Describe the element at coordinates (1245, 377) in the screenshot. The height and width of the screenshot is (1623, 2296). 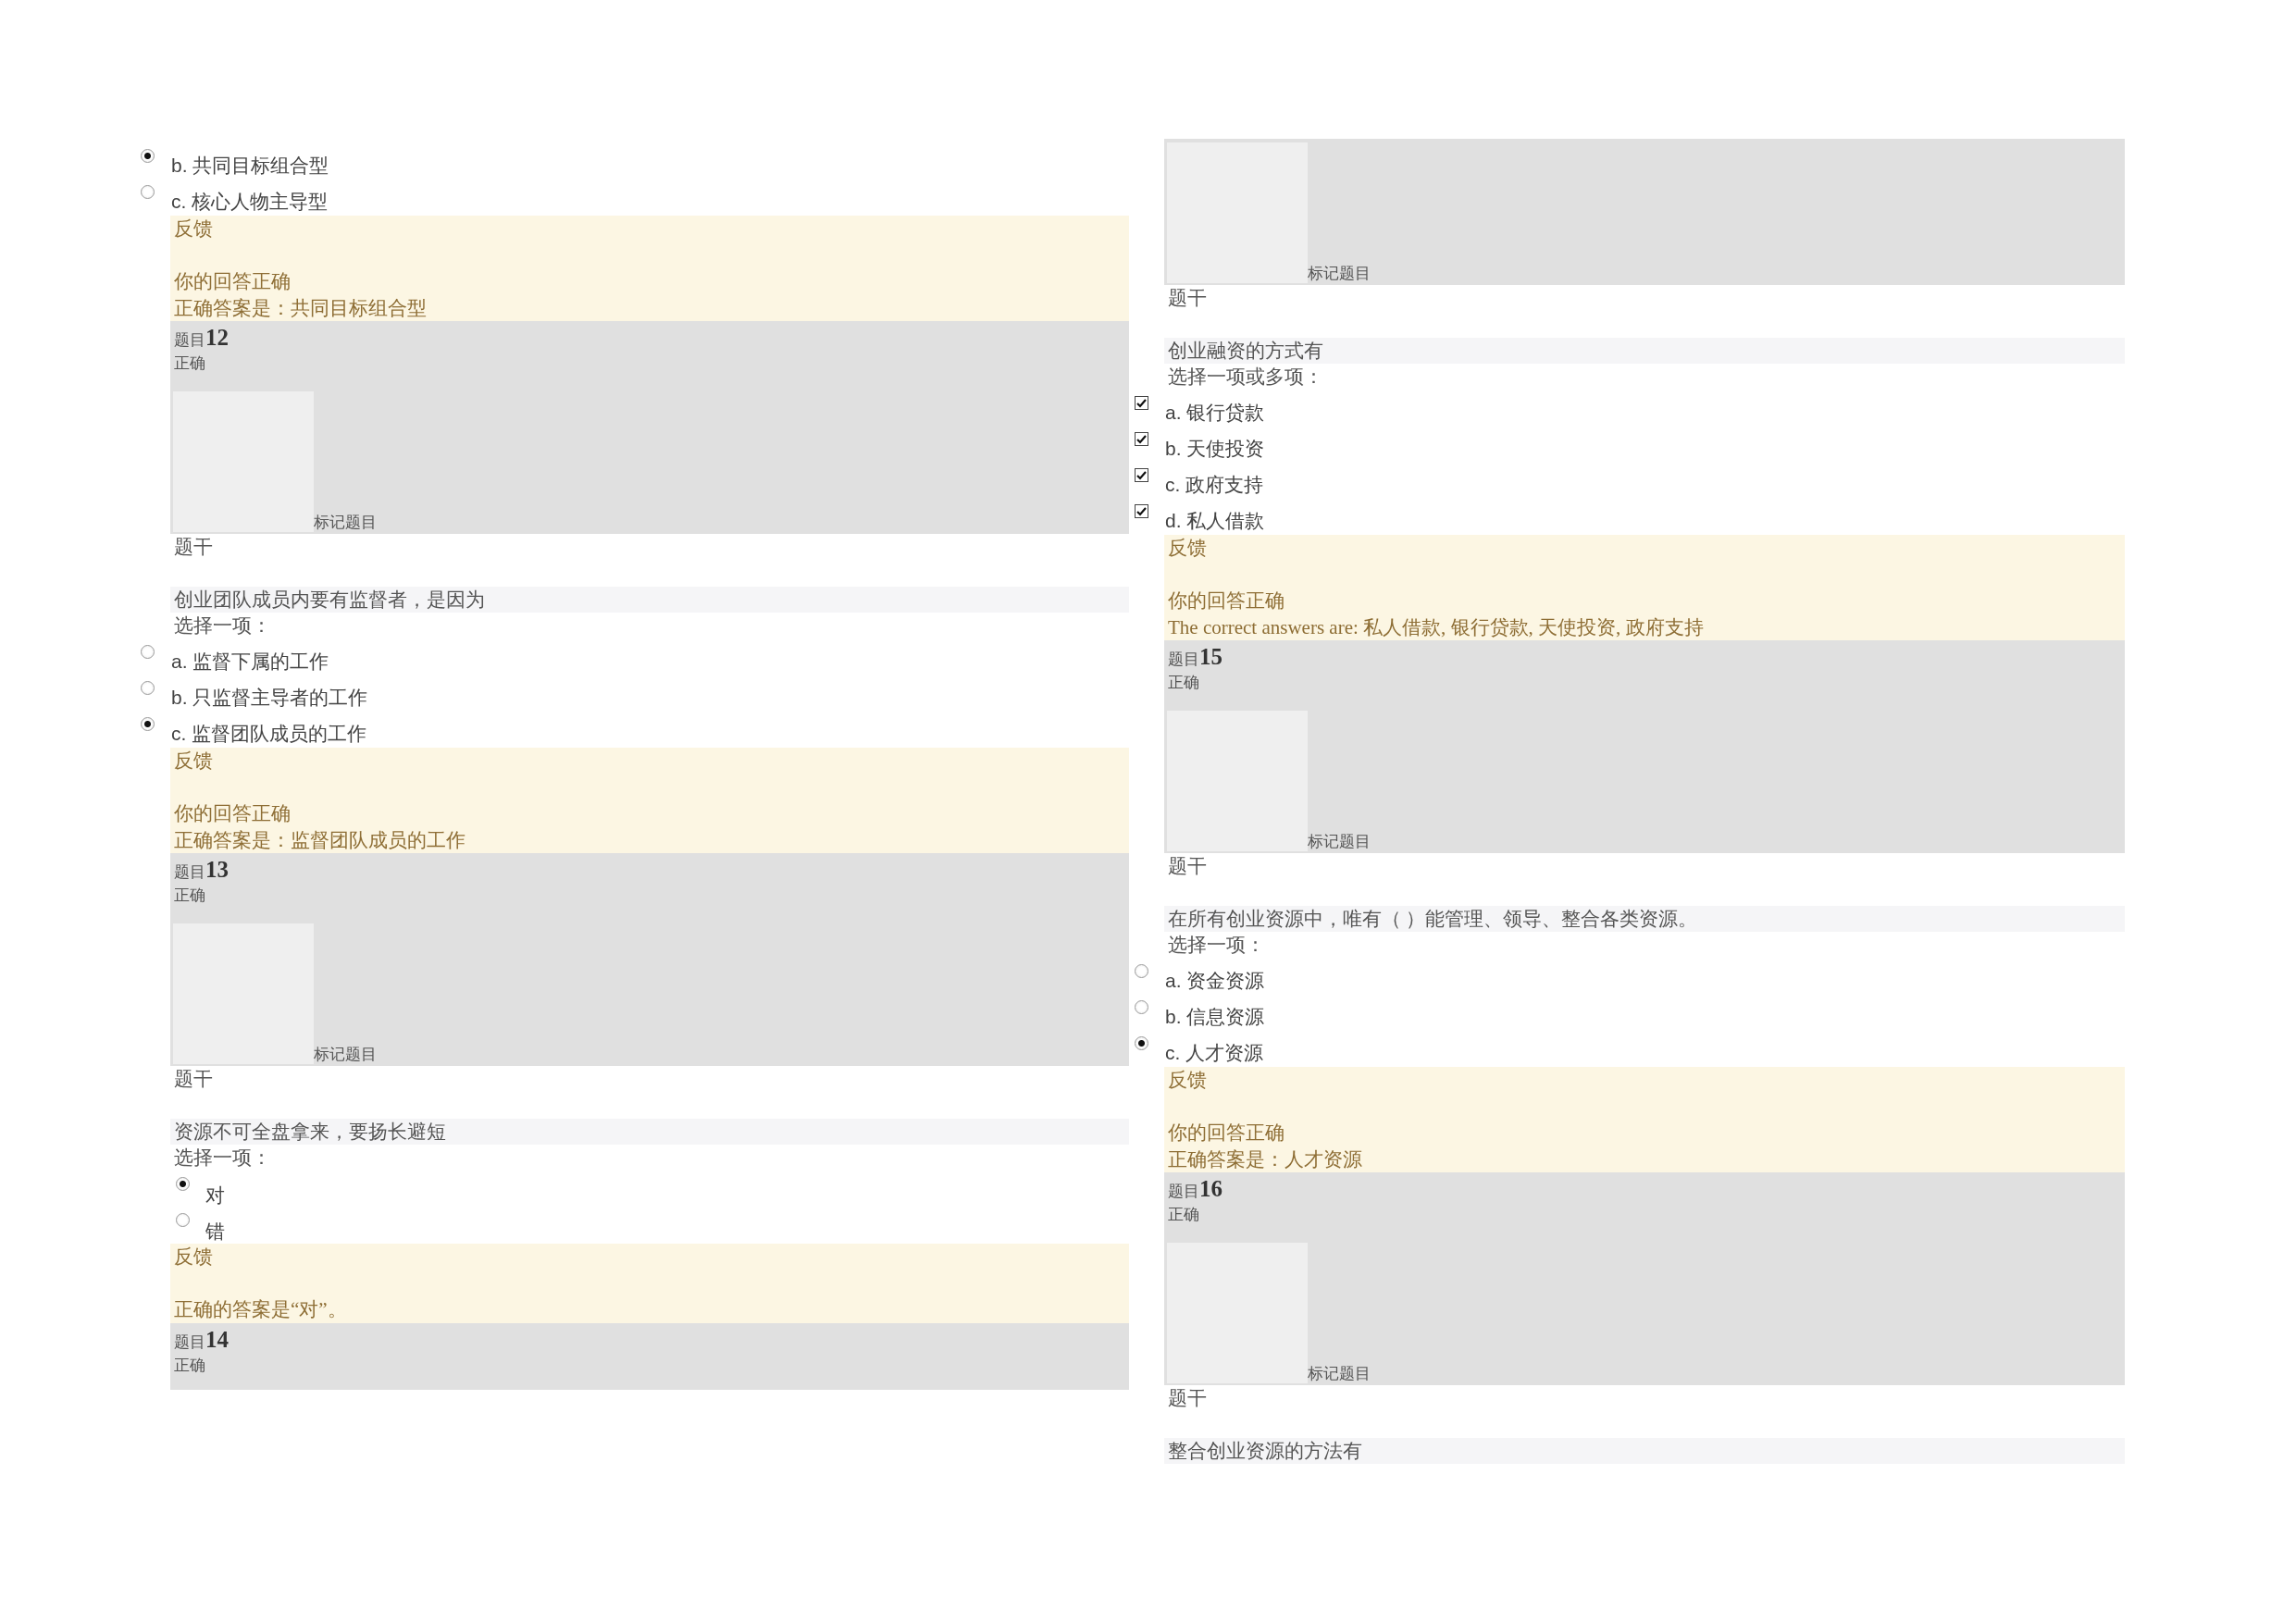
I see `instruction-text: 选择一项或多项：` at that location.